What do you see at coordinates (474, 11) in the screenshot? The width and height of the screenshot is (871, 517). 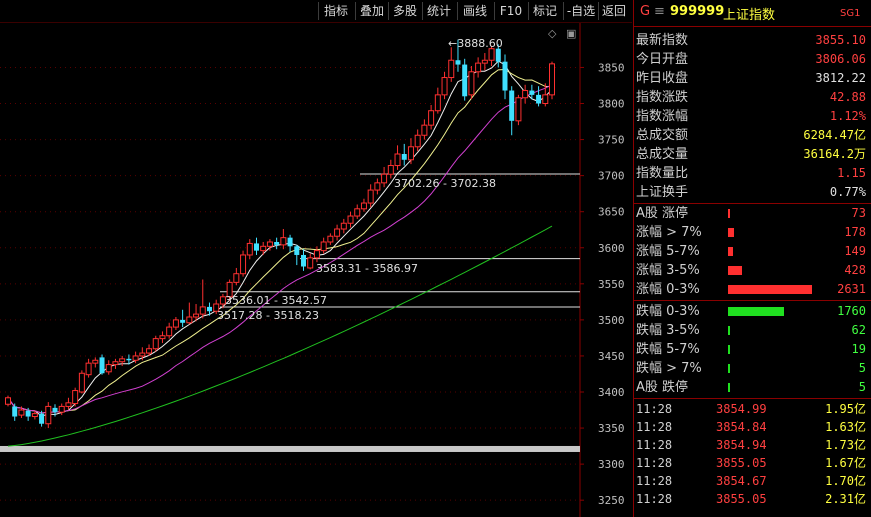 I see `toolbar-button-4: 画线` at bounding box center [474, 11].